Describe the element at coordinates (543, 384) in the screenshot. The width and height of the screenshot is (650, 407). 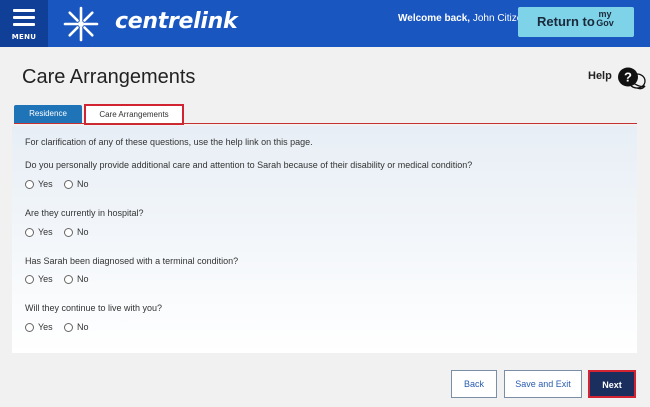
I see `save-and-exit-button: Save and Exit` at that location.